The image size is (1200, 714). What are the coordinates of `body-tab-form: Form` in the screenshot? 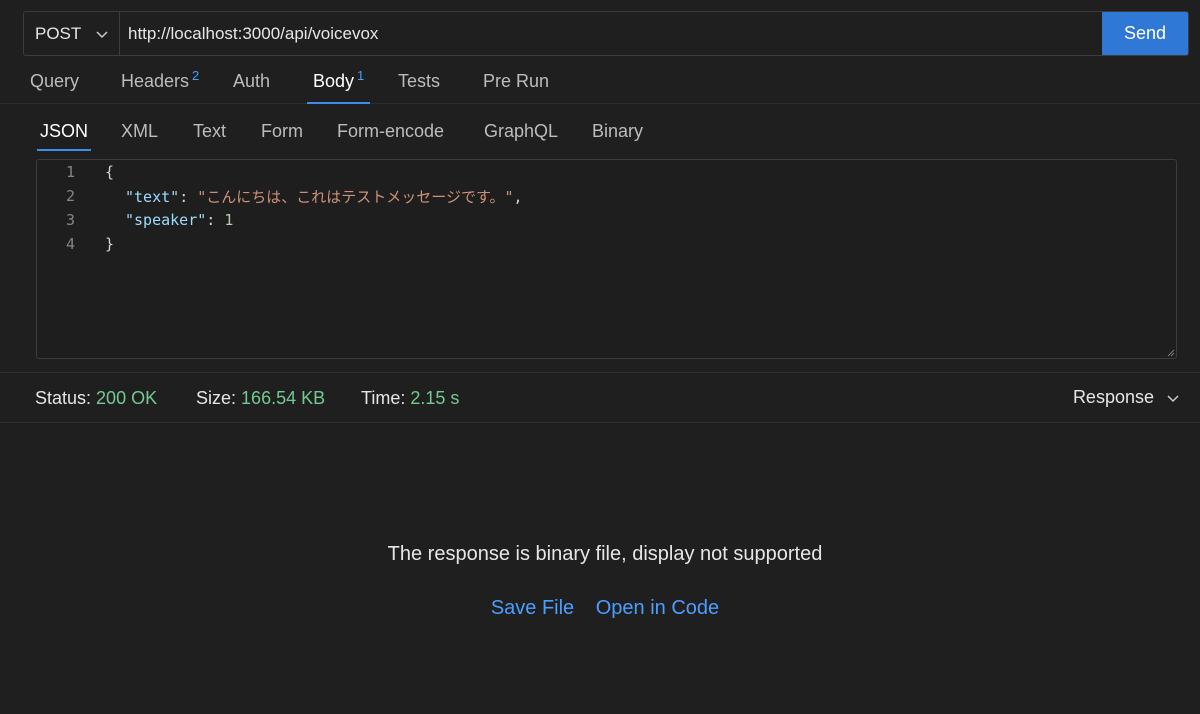 It's located at (282, 136).